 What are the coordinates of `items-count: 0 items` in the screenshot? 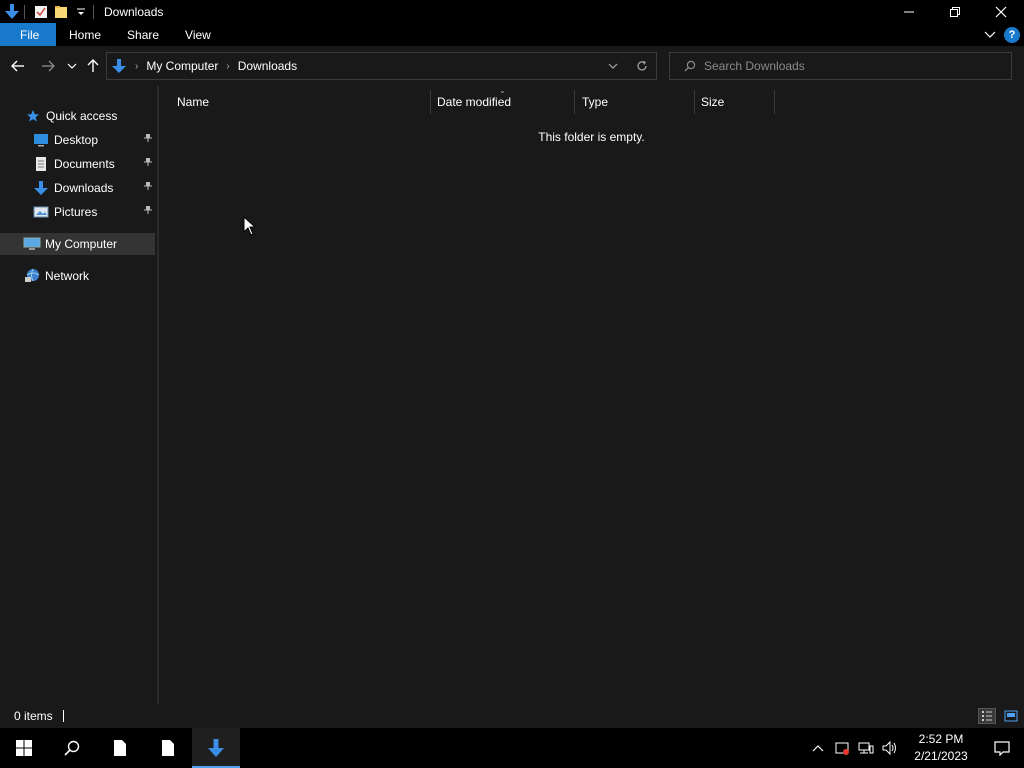 It's located at (33, 716).